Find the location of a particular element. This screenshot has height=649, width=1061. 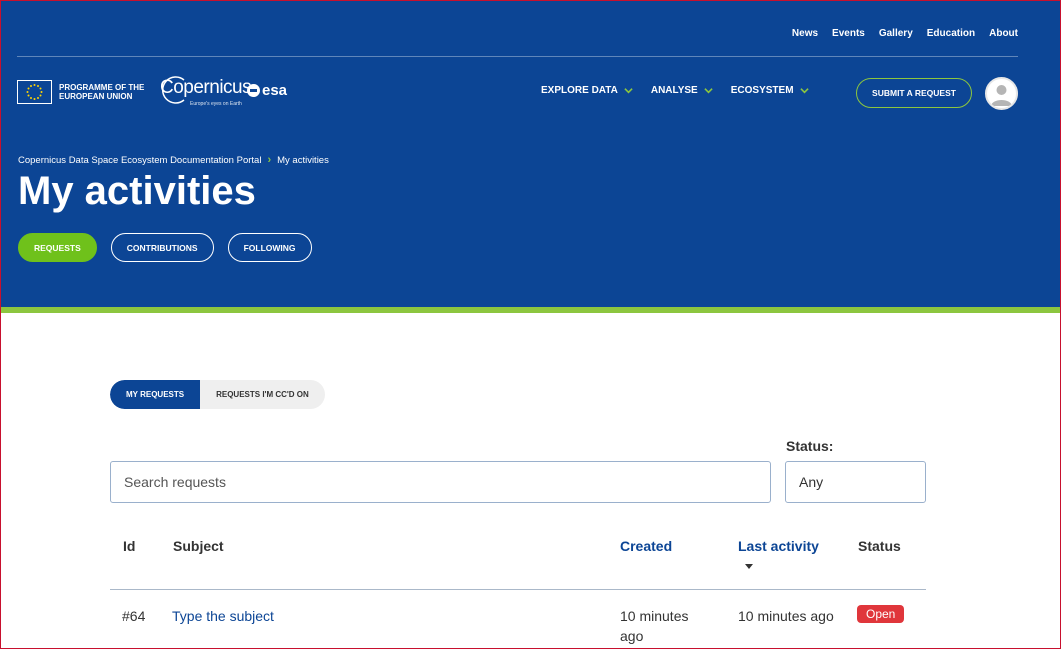

row-created: 10 minutes ago is located at coordinates (654, 626).